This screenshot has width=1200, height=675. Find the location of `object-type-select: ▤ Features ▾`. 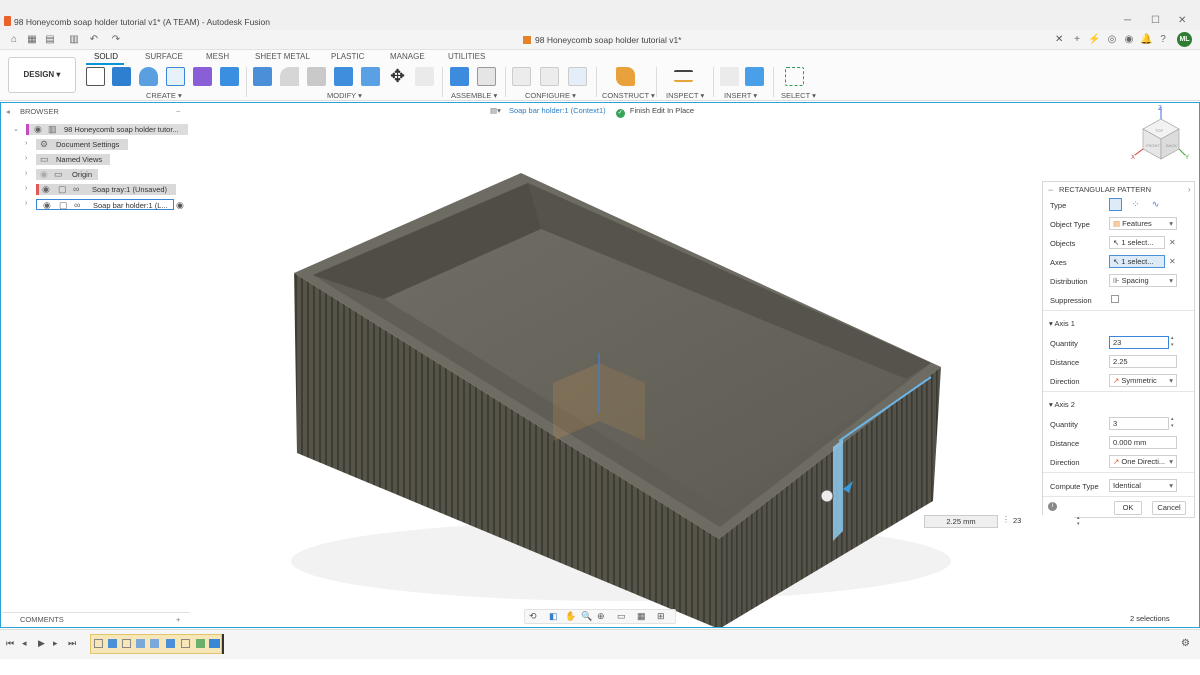

object-type-select: ▤ Features ▾ is located at coordinates (1143, 223).